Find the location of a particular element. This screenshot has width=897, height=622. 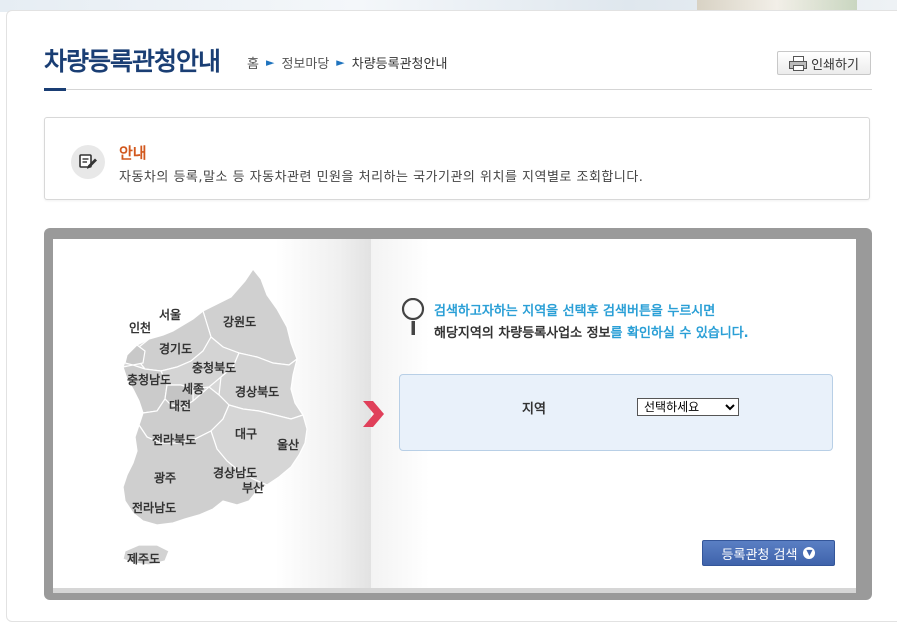

region-daegu: 대구 is located at coordinates (246, 433).